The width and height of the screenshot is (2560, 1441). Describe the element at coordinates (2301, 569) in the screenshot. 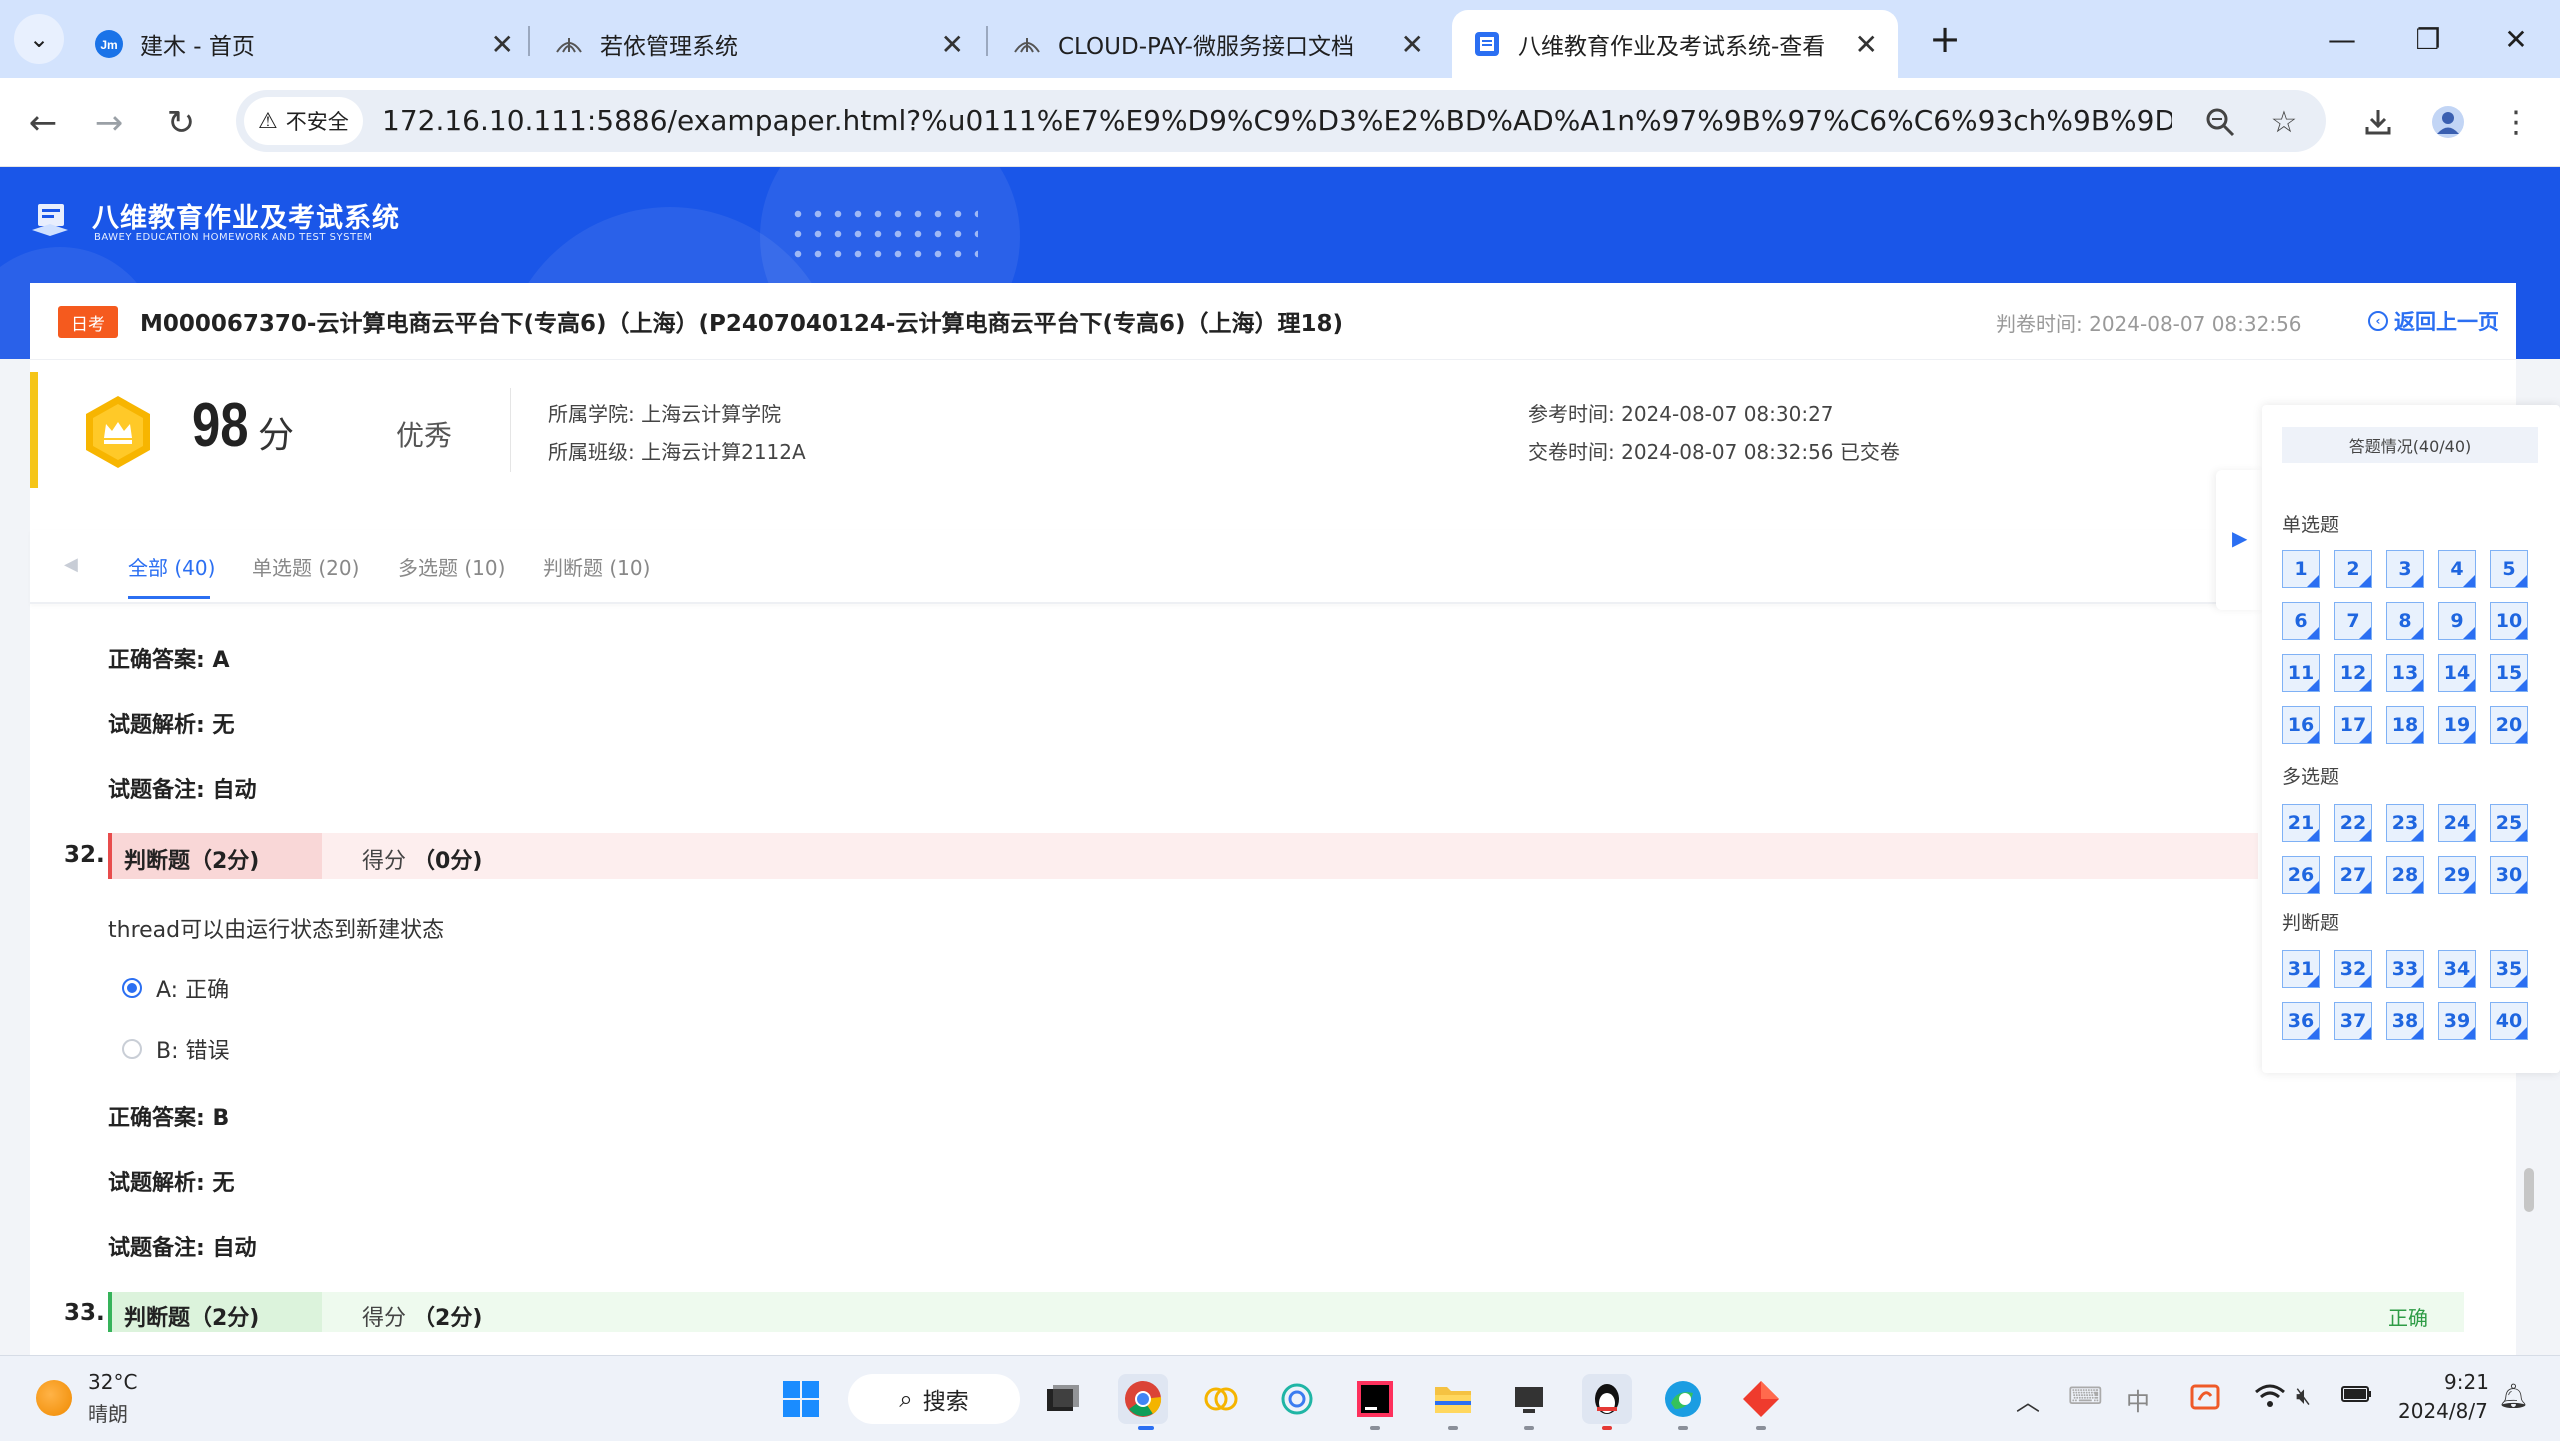

I see `answer-sheet-number-1: 1` at that location.